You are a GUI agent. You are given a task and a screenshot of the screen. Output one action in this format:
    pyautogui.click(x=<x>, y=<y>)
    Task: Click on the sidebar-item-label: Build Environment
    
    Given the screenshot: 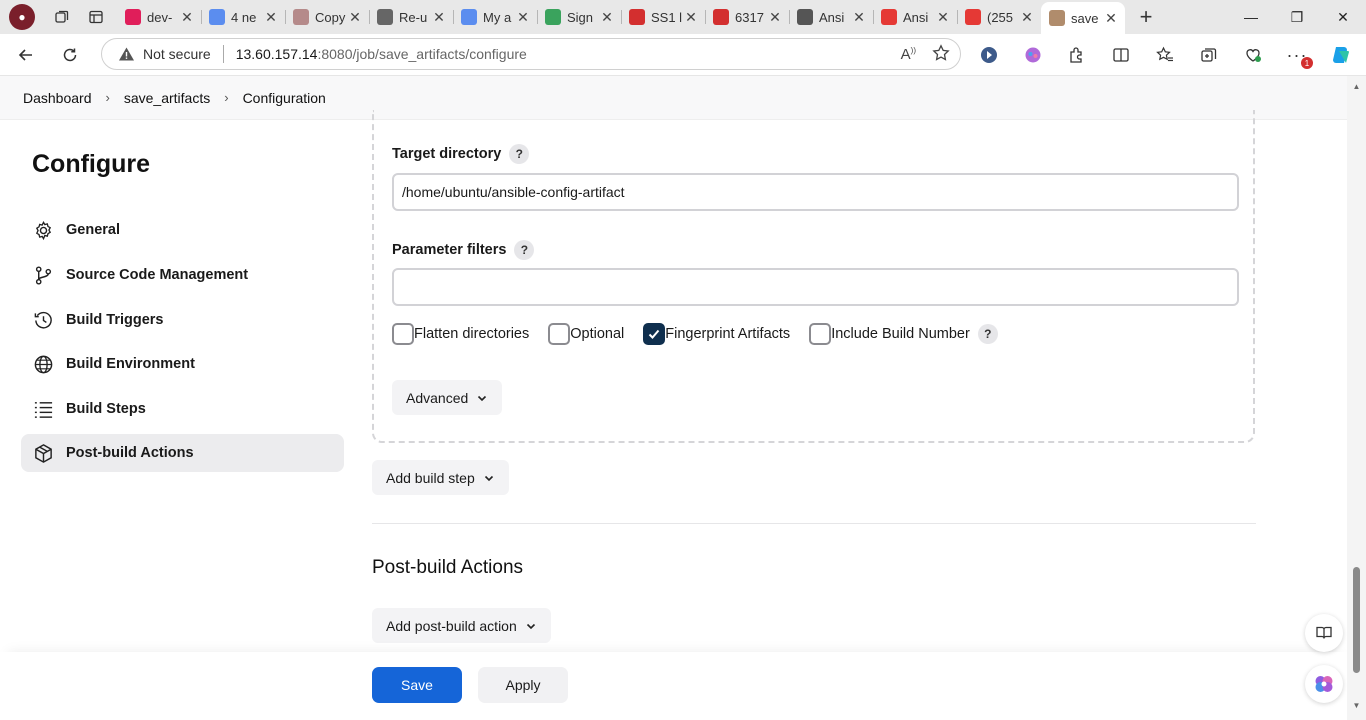 What is the action you would take?
    pyautogui.click(x=130, y=364)
    